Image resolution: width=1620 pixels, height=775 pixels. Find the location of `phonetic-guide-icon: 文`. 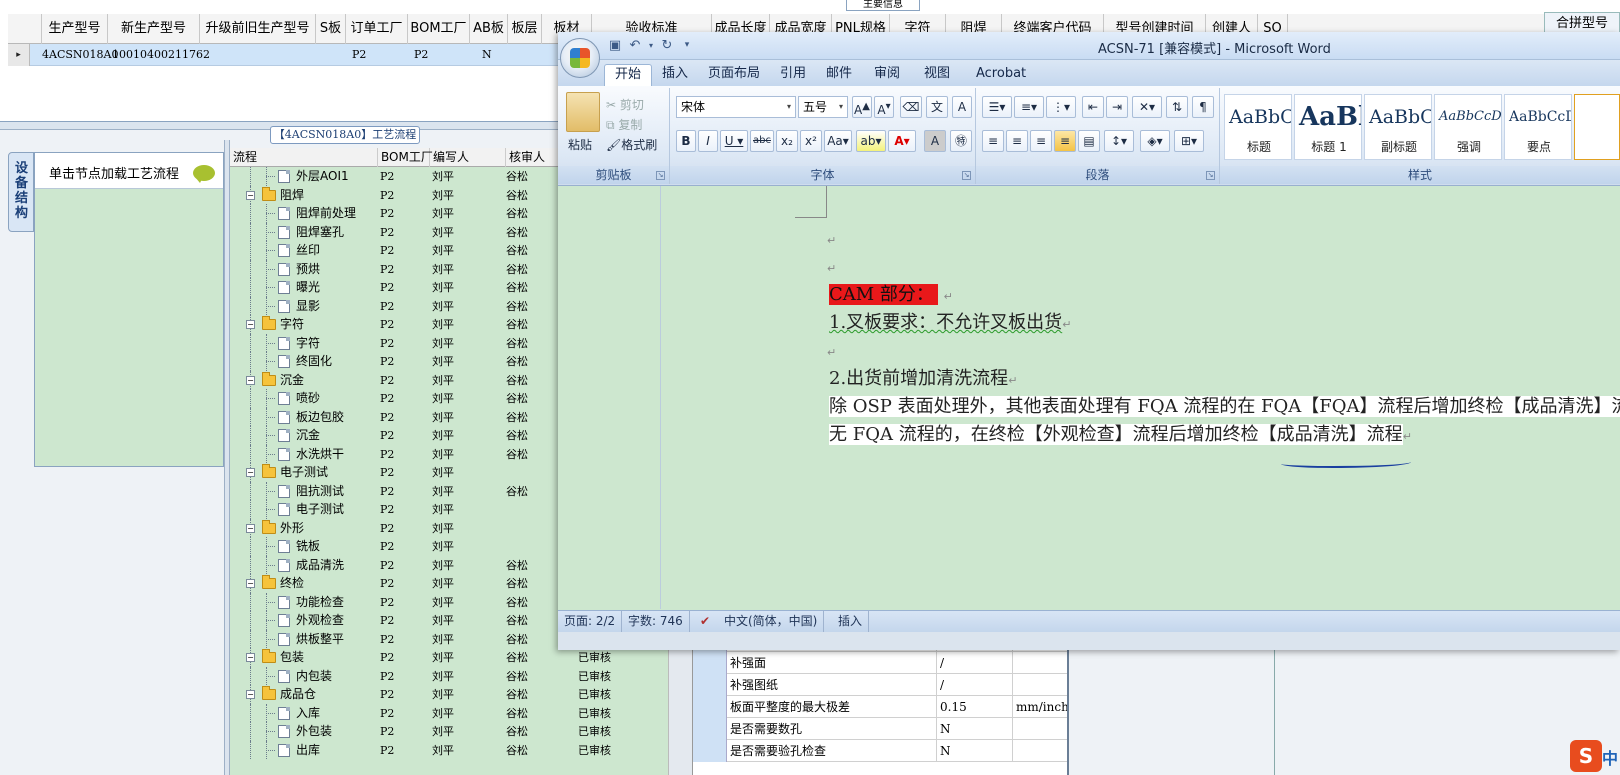

phonetic-guide-icon: 文 is located at coordinates (937, 107).